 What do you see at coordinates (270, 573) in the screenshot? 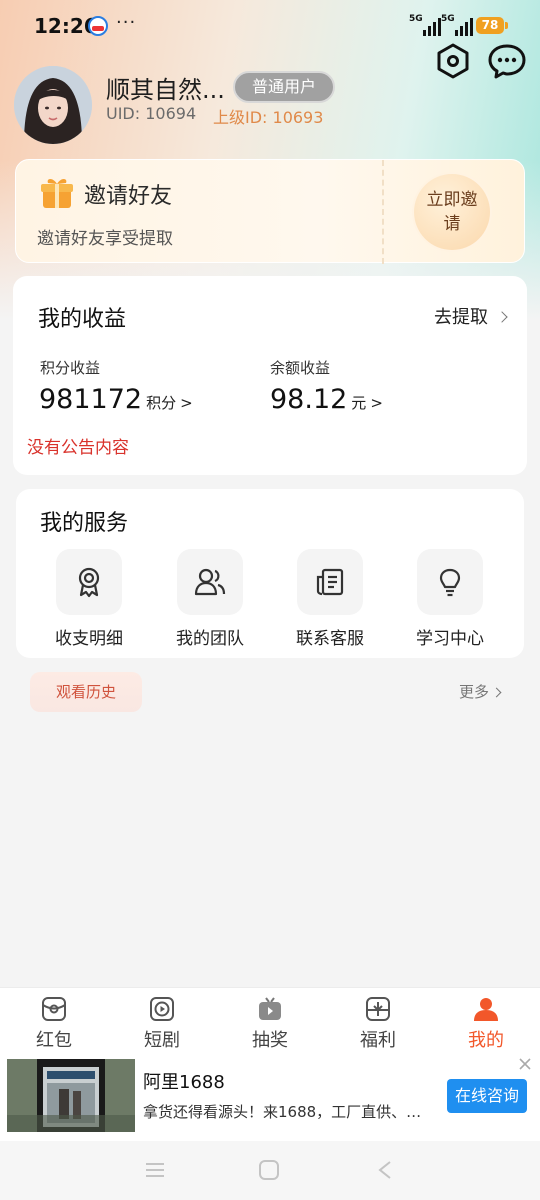
I see `services-card: 我的服务 收支明细 我的团队 联系客服 学习中心` at bounding box center [270, 573].